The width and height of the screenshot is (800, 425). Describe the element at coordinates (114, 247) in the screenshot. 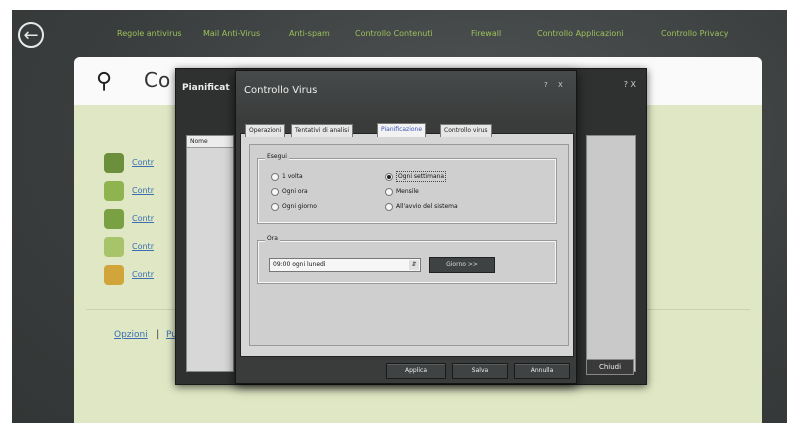

I see `globe-icon` at that location.